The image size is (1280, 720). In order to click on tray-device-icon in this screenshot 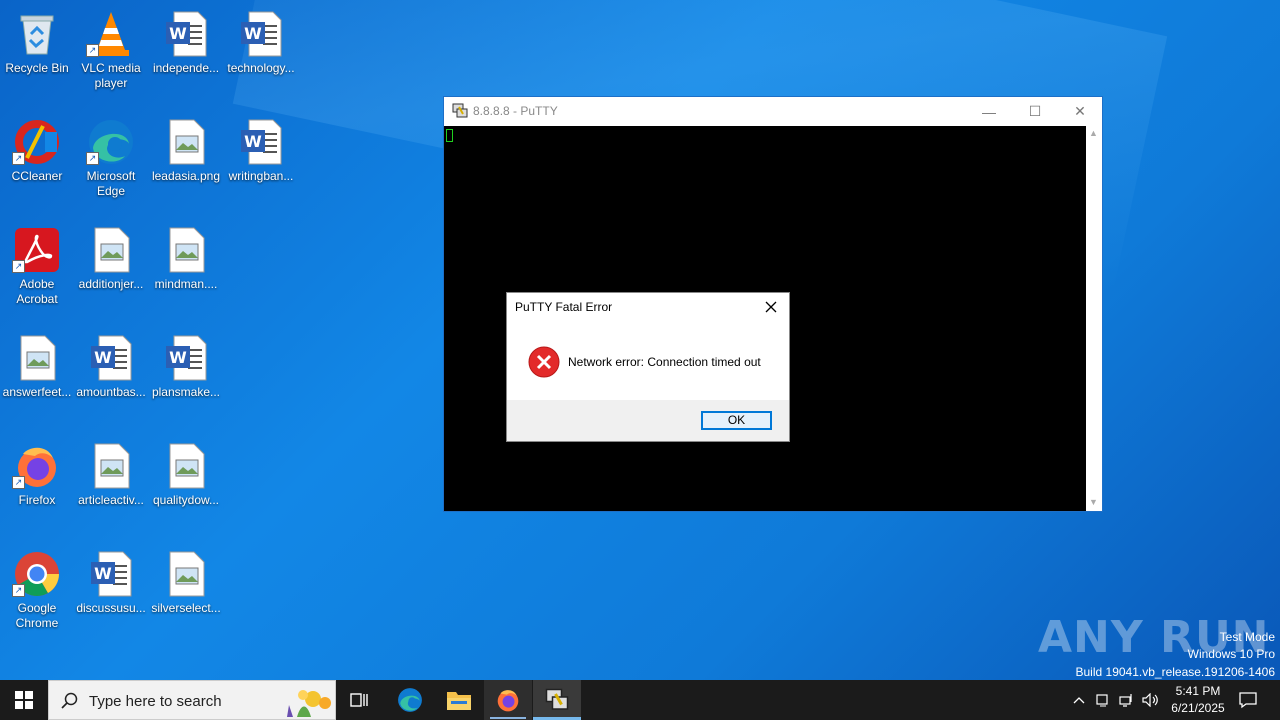, I will do `click(1102, 700)`.